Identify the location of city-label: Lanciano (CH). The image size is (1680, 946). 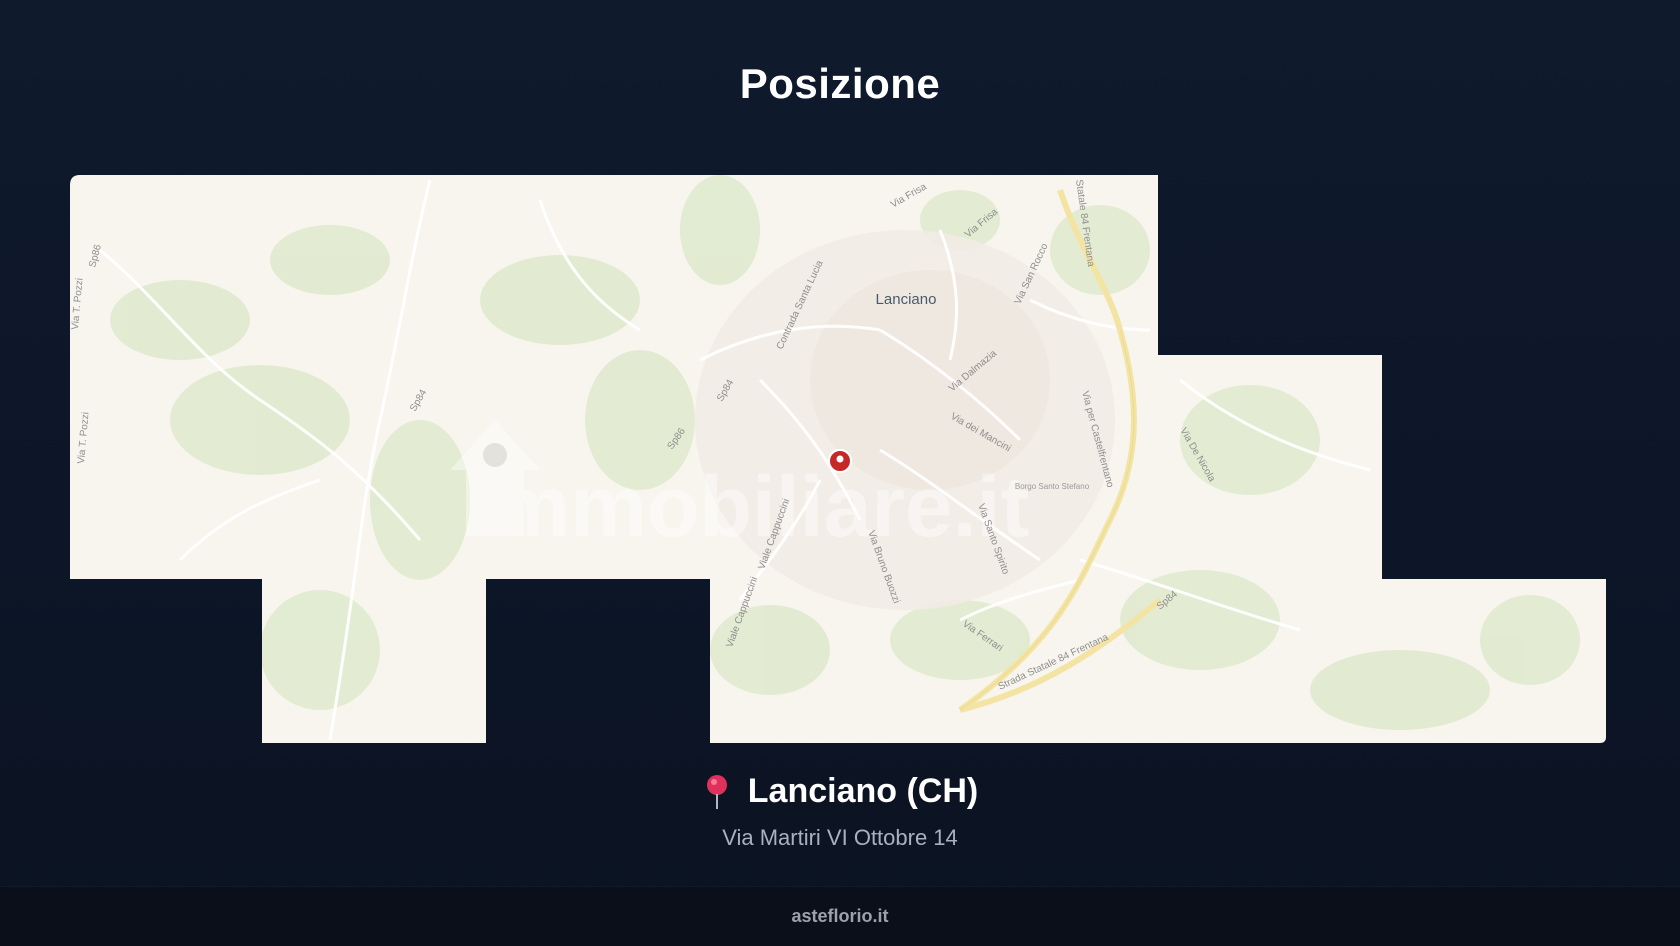
(863, 791).